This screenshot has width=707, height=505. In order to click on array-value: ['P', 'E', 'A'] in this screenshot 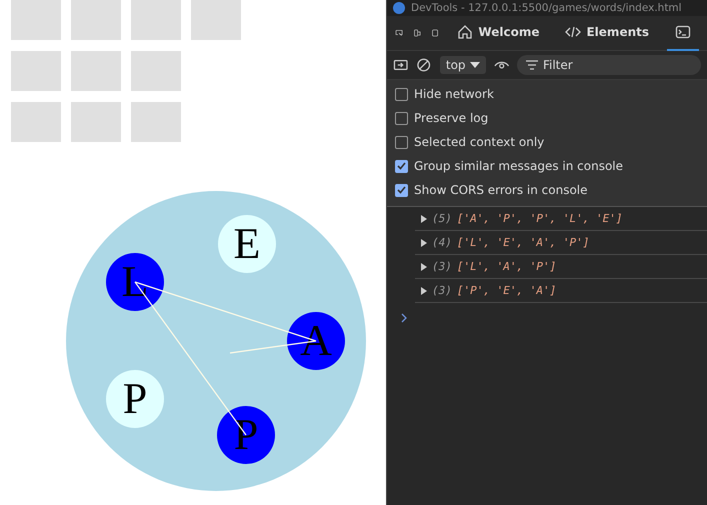, I will do `click(506, 290)`.